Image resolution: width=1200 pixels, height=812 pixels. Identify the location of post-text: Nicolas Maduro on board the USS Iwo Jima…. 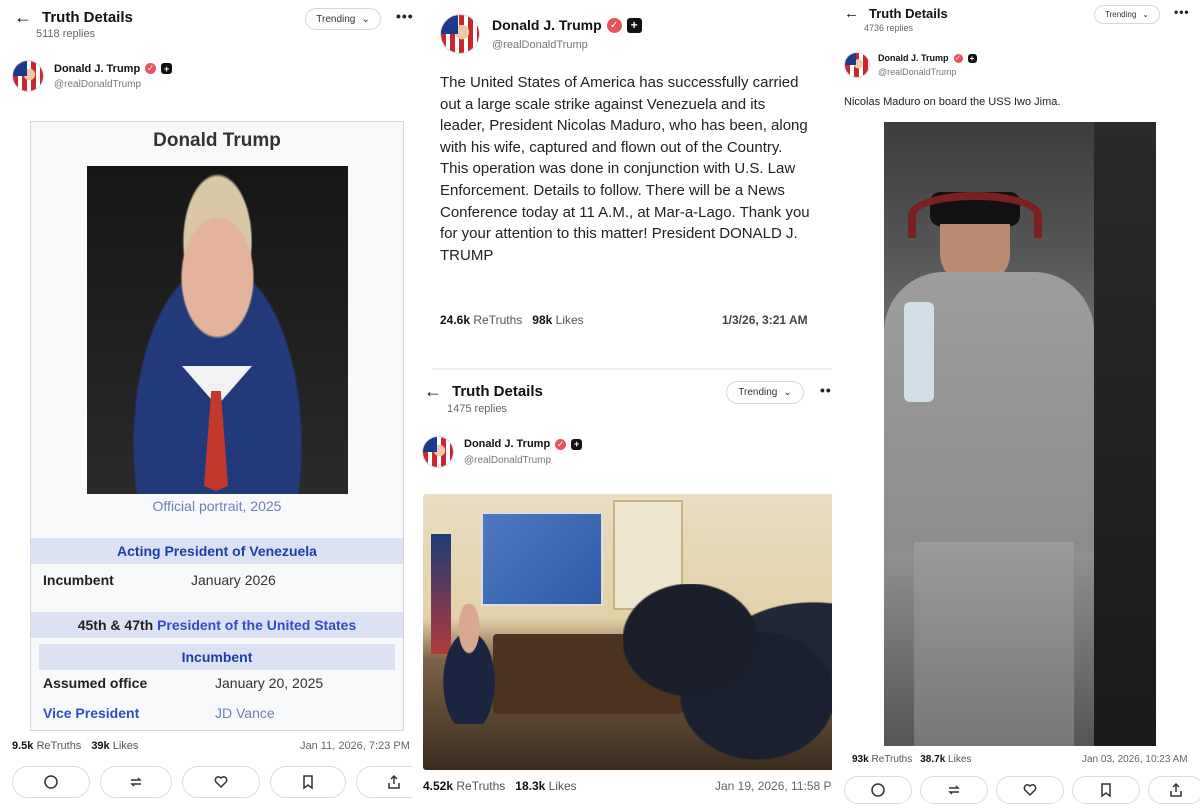
(952, 102).